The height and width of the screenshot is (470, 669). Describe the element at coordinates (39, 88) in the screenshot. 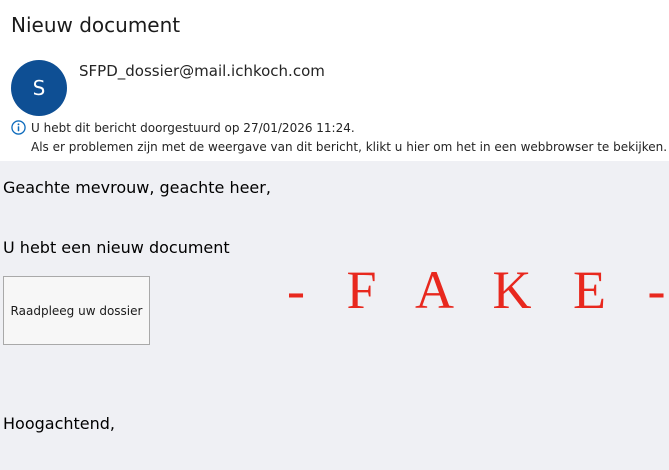

I see `sender-avatar: S` at that location.